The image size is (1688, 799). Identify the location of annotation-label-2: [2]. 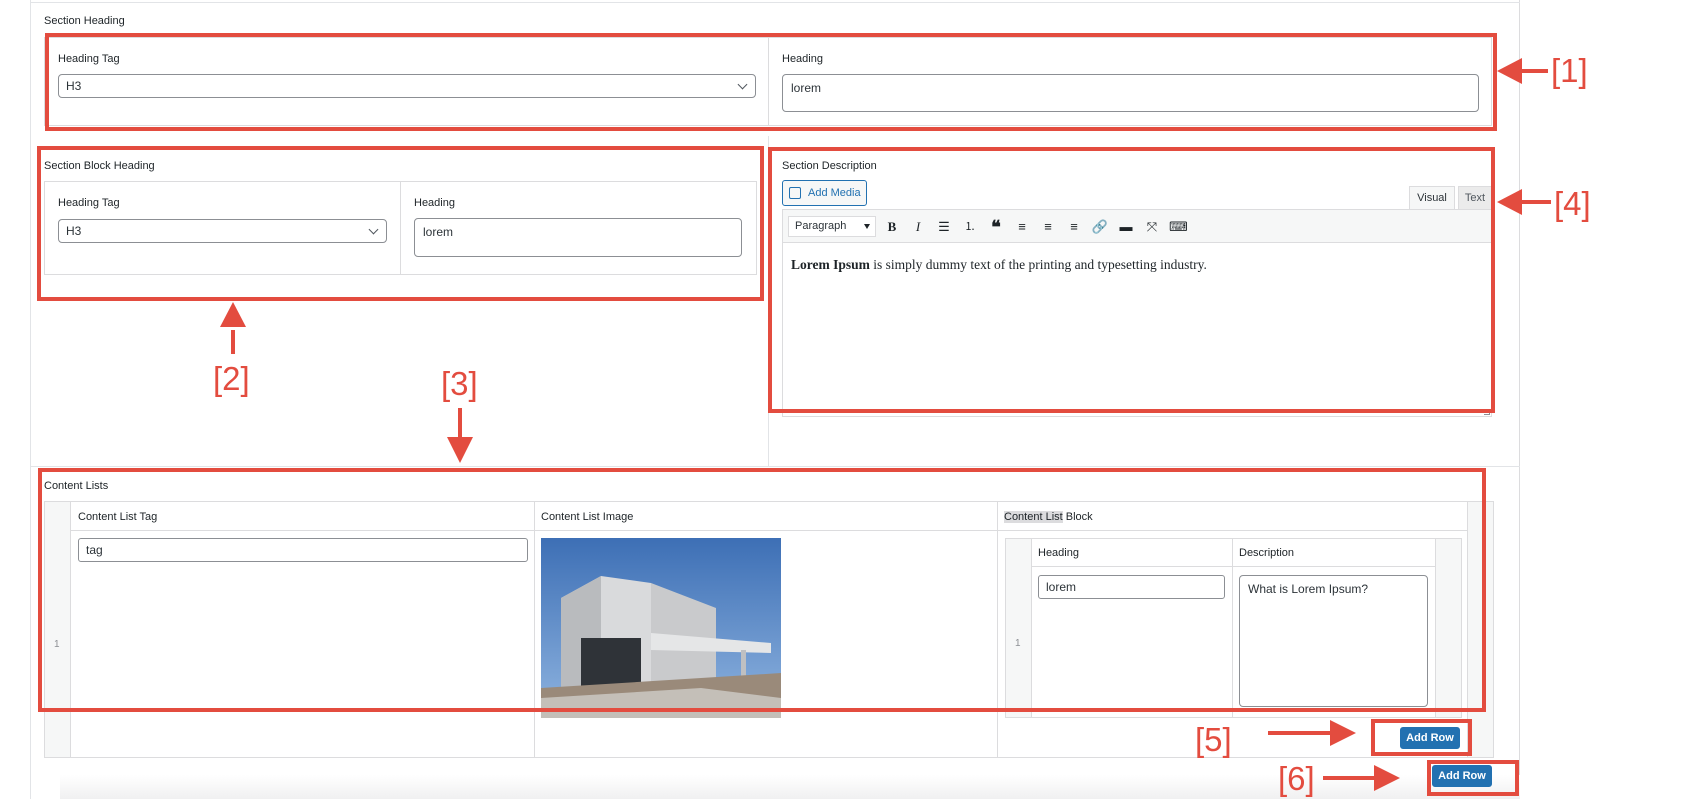
(231, 378).